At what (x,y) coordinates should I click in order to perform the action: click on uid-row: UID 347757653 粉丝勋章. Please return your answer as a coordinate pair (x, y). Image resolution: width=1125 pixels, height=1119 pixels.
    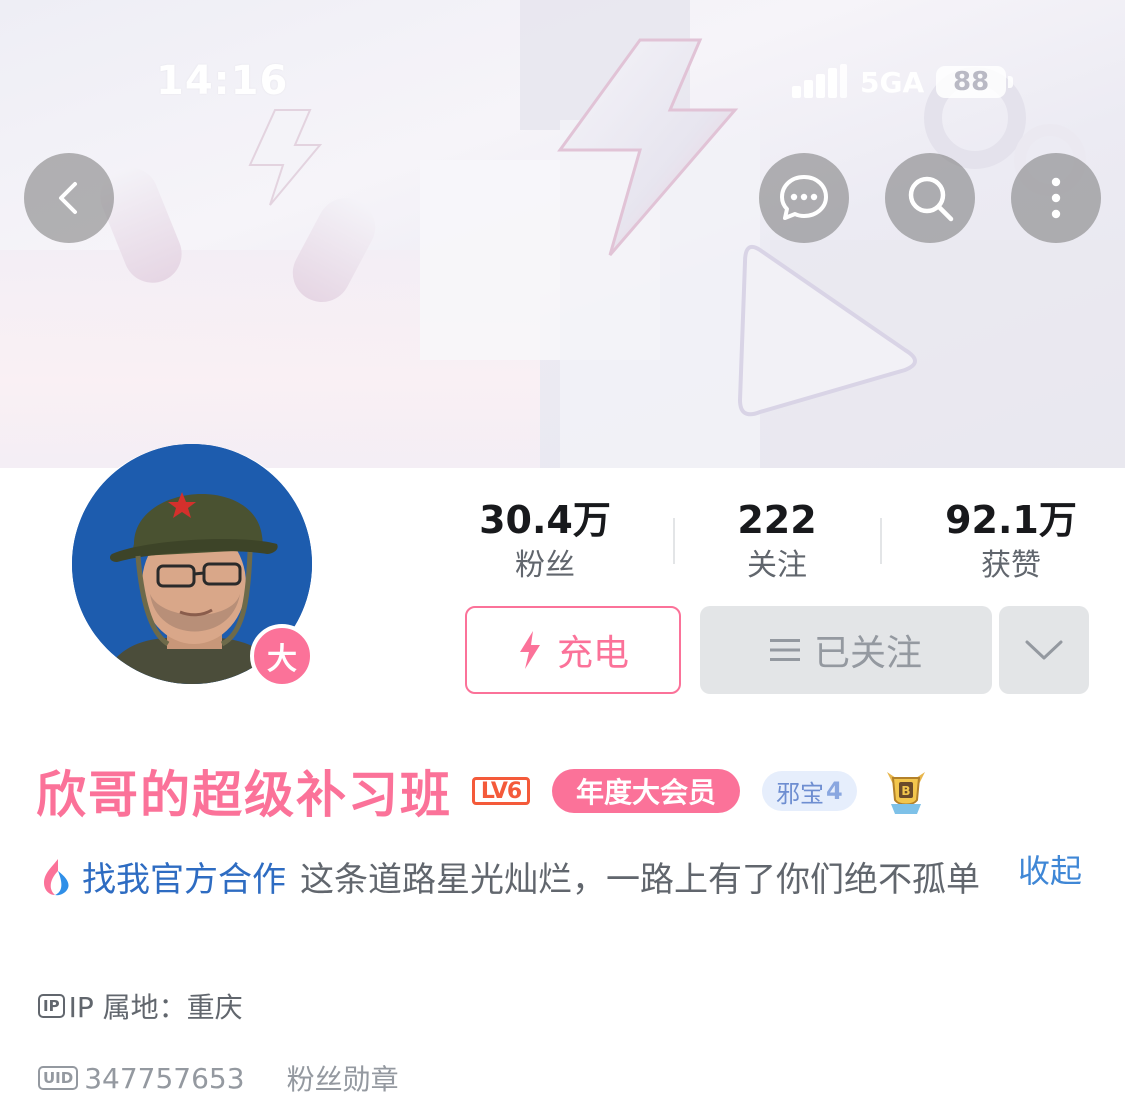
    Looking at the image, I should click on (218, 1078).